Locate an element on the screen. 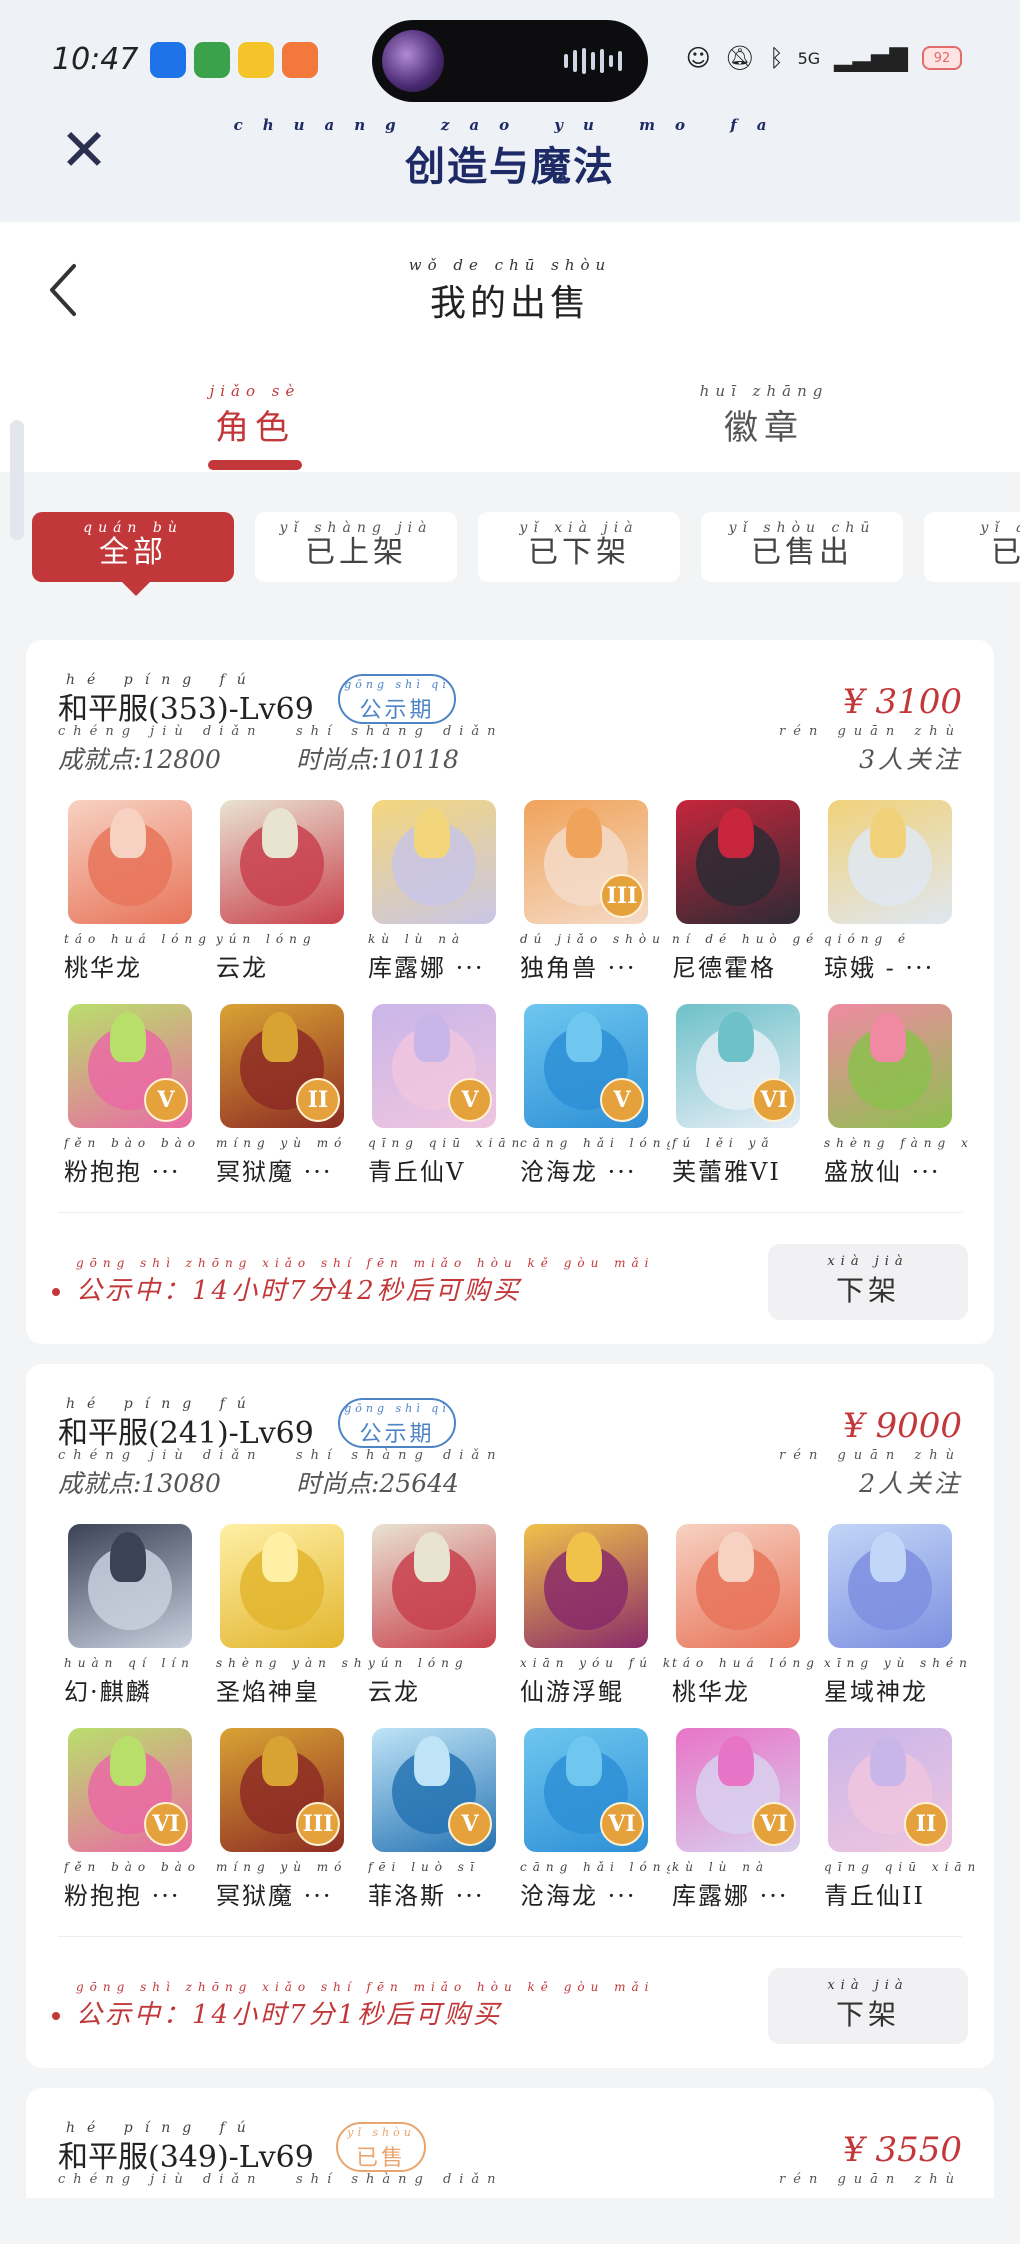 The image size is (1020, 2244). pet-name-pinyin: fēi luò sī is located at coordinates (424, 1867).